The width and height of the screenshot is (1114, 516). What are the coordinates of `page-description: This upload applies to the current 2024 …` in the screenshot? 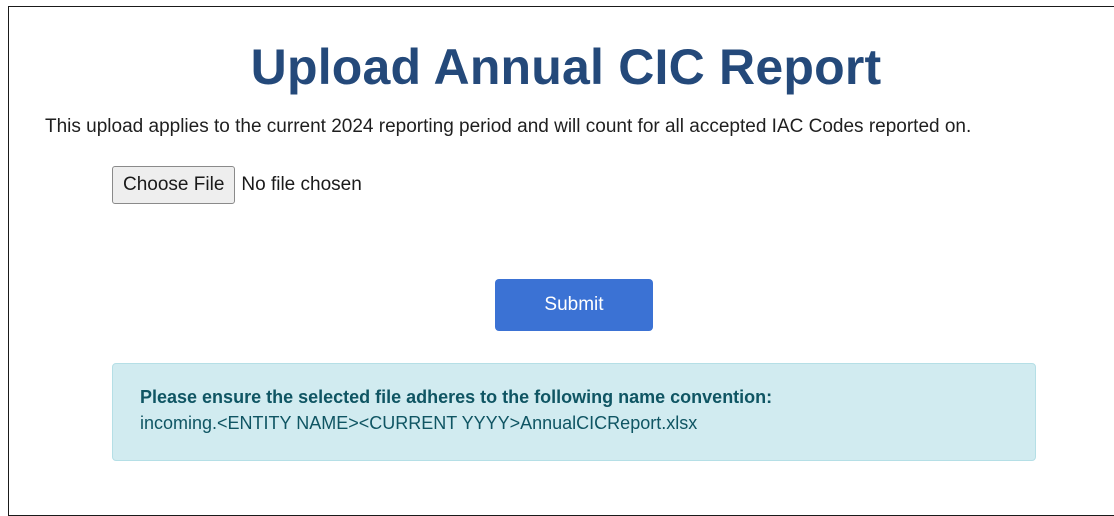 It's located at (508, 126).